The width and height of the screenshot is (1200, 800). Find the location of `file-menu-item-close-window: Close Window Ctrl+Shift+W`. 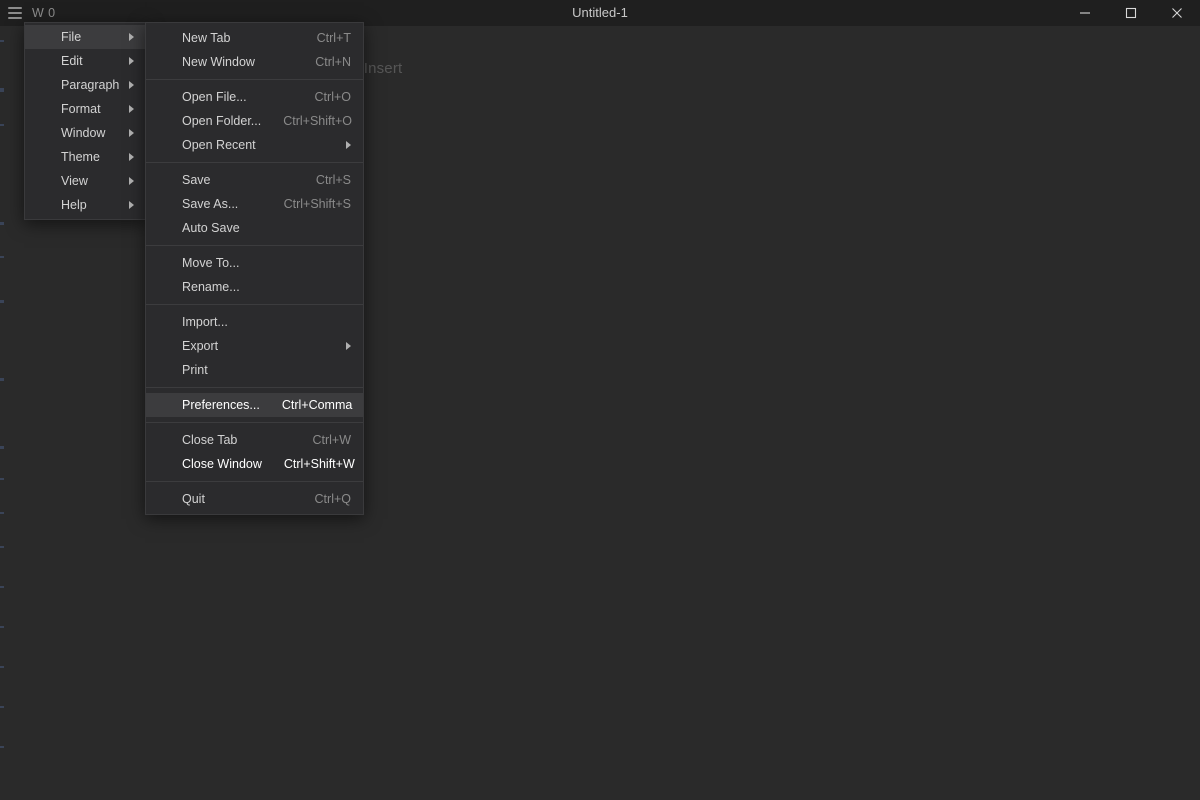

file-menu-item-close-window: Close Window Ctrl+Shift+W is located at coordinates (254, 464).